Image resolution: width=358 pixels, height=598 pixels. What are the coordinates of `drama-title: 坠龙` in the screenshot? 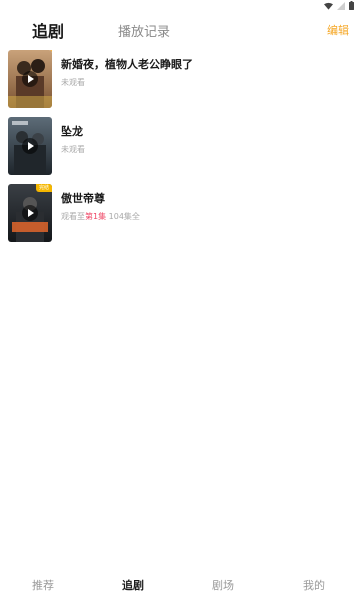 It's located at (72, 131).